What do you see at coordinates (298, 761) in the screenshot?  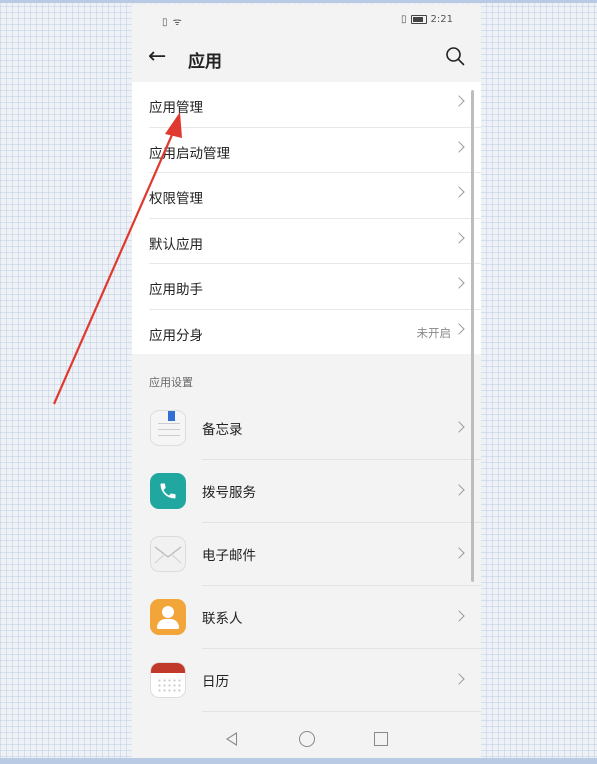 I see `bottom-frame-line` at bounding box center [298, 761].